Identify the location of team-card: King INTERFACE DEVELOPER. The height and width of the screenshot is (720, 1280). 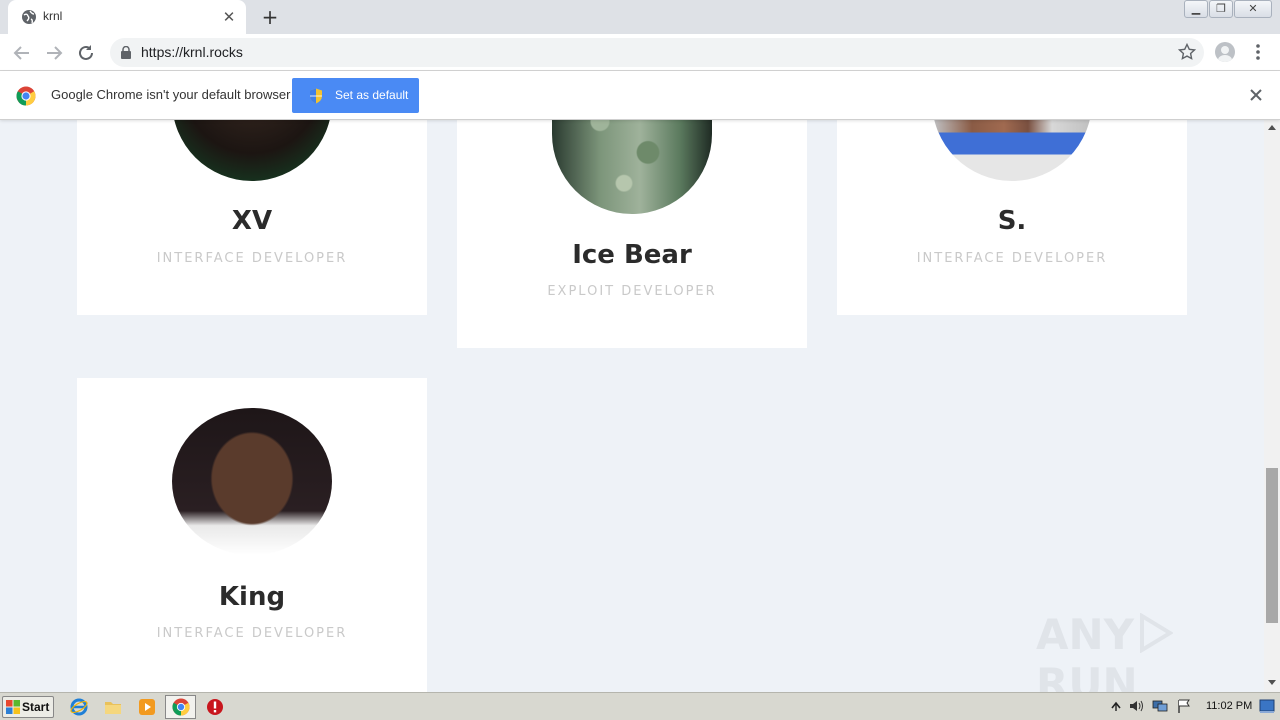
(252, 535).